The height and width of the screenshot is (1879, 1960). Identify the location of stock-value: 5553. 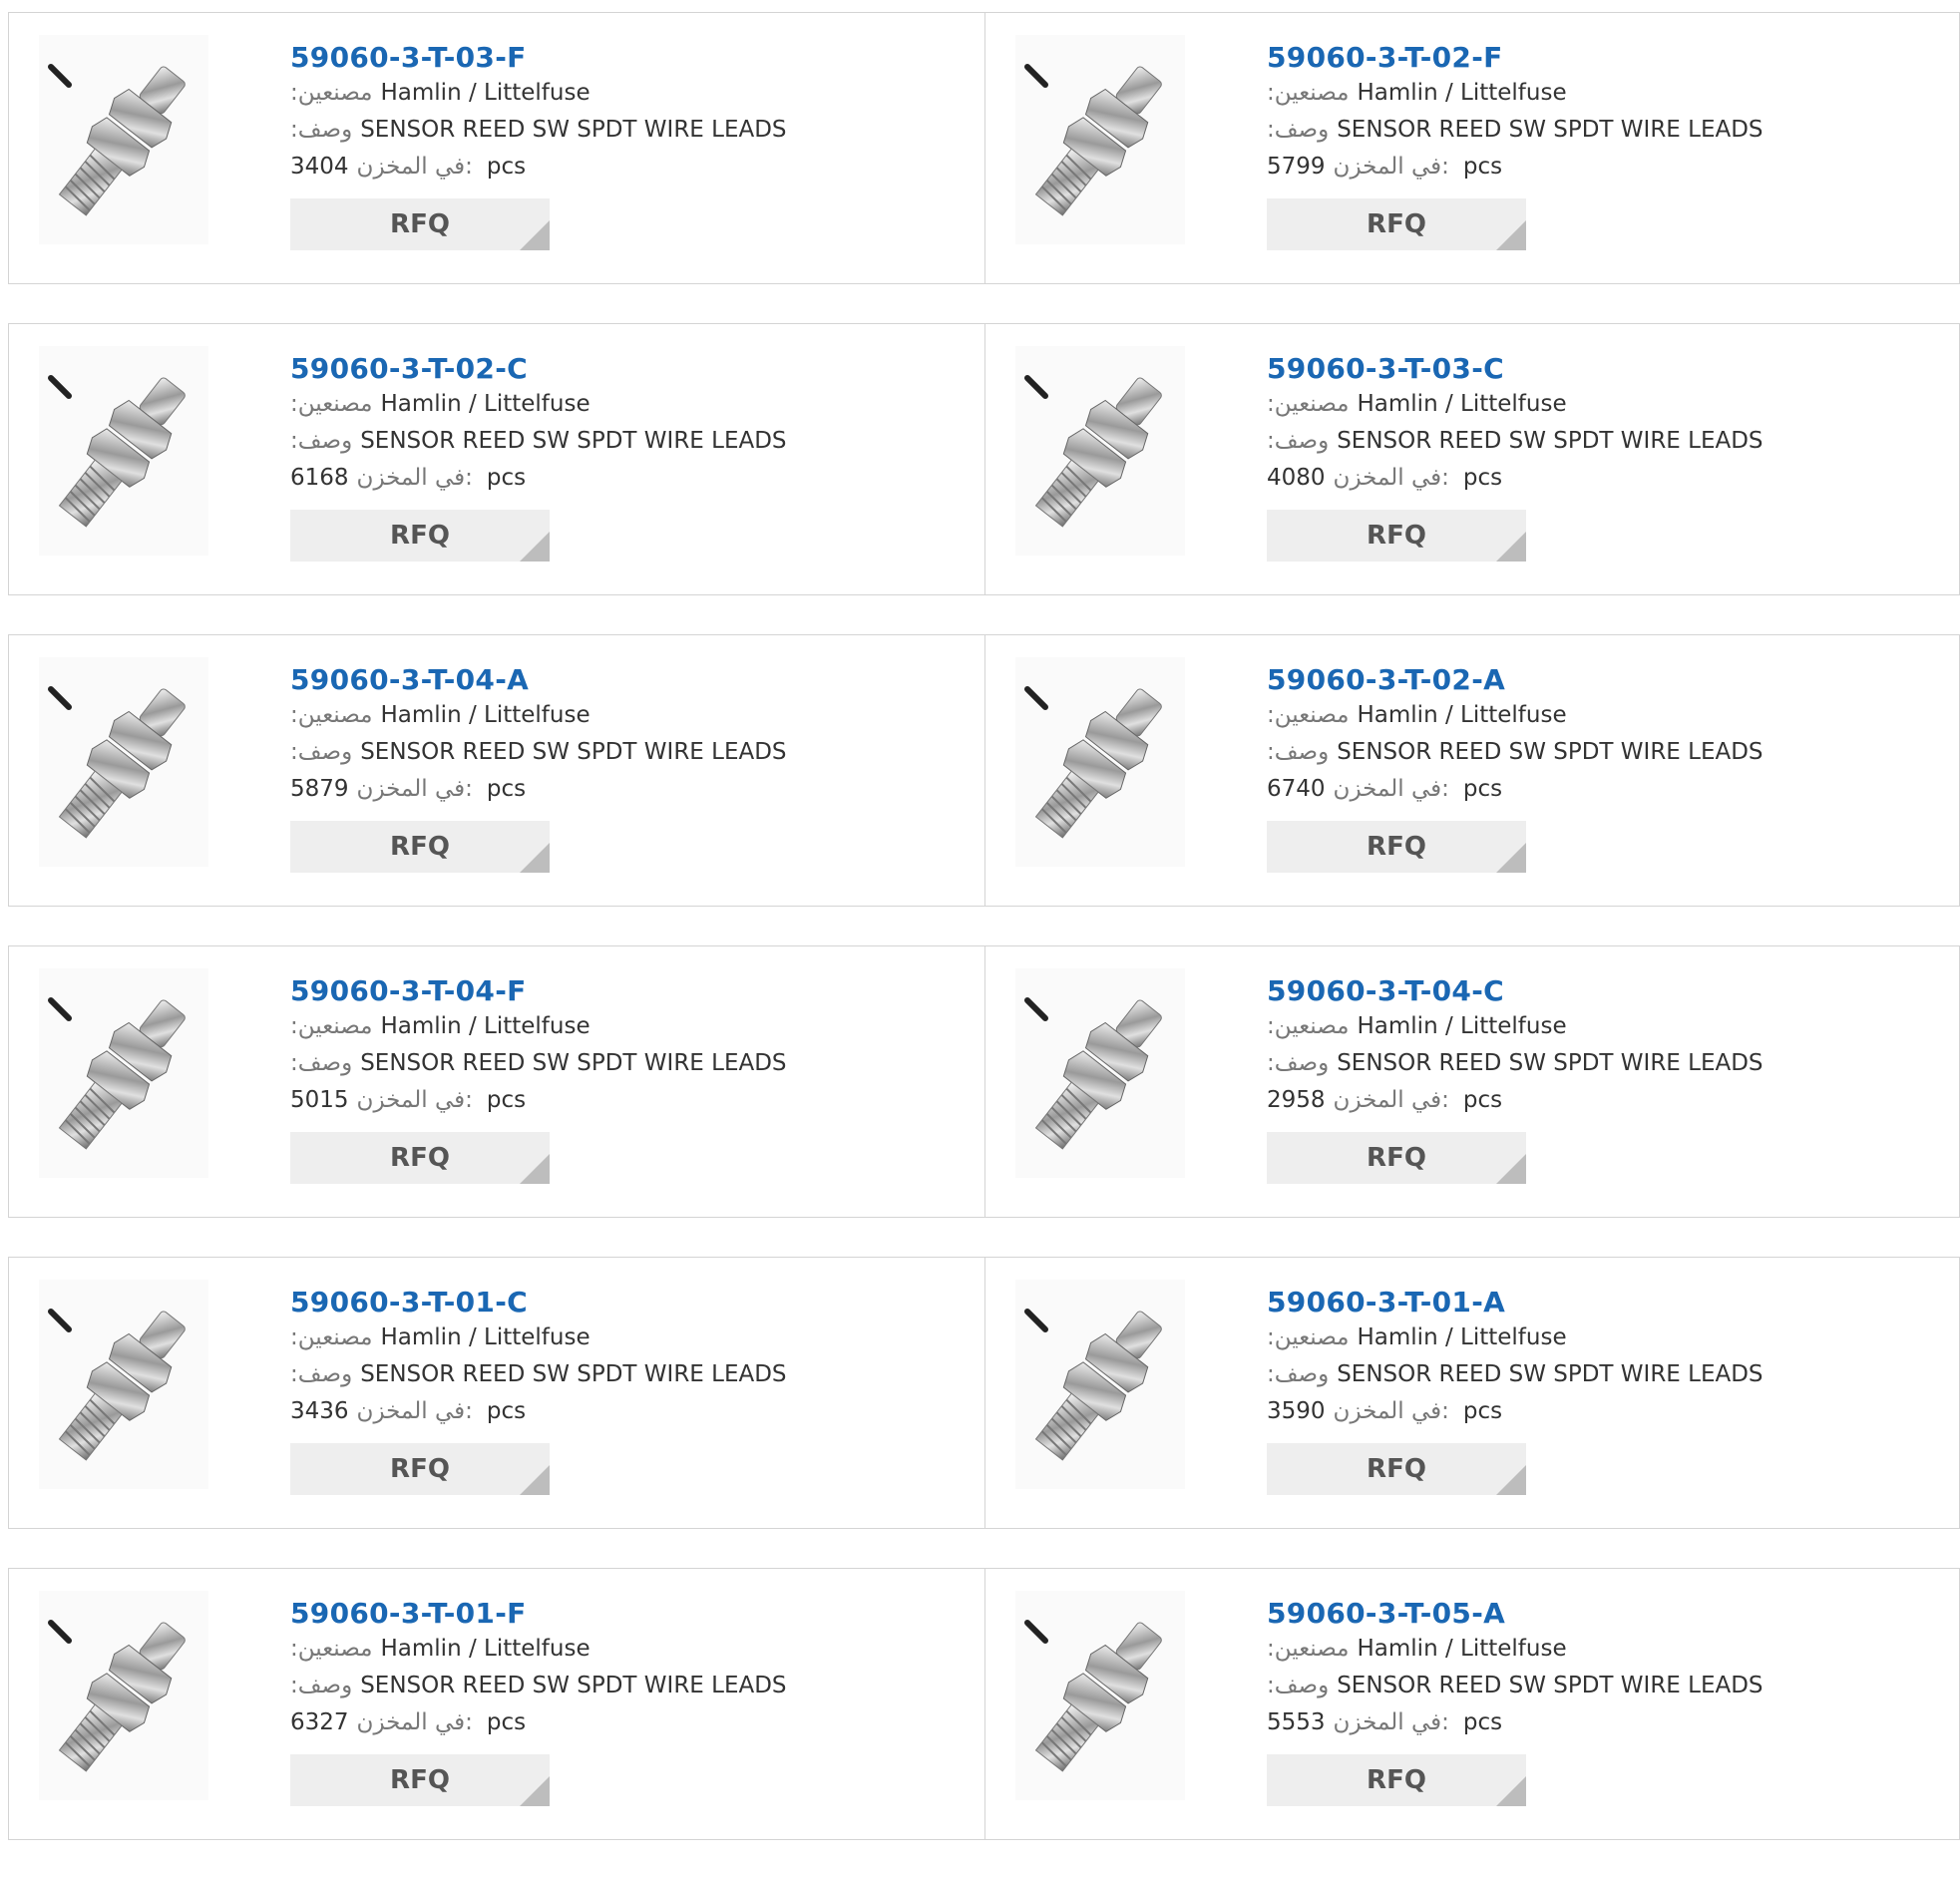
(1297, 1722).